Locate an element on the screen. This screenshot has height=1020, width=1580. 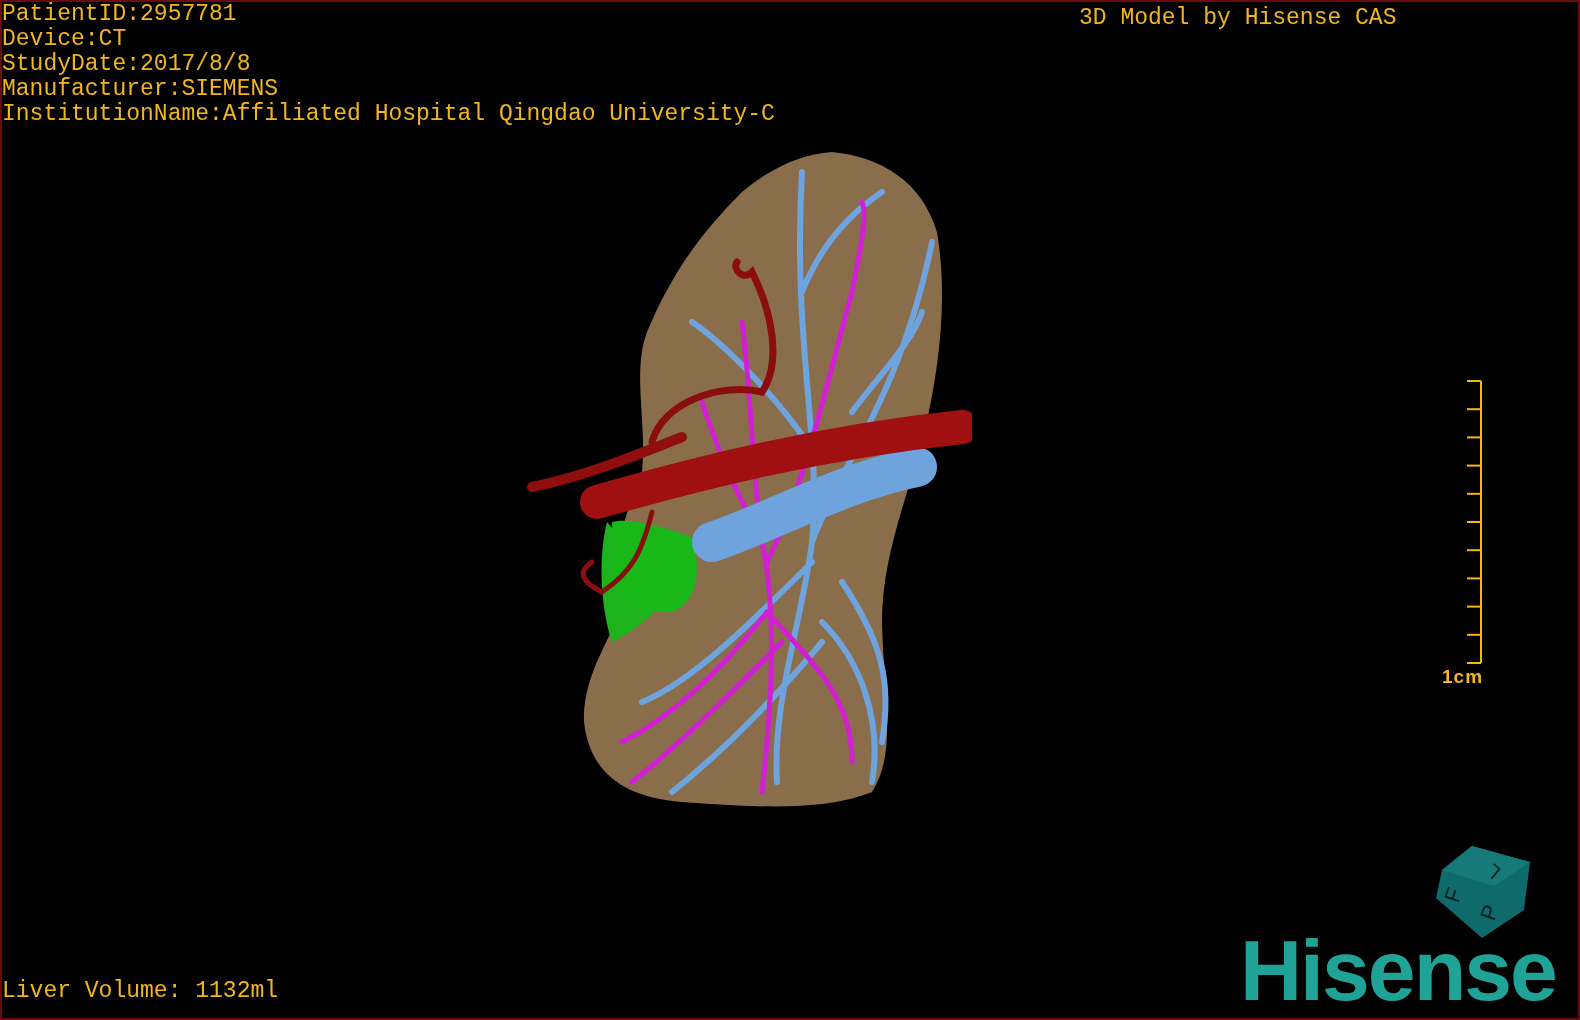
patient-info-text: PatientID:2957781 is located at coordinates (120, 14).